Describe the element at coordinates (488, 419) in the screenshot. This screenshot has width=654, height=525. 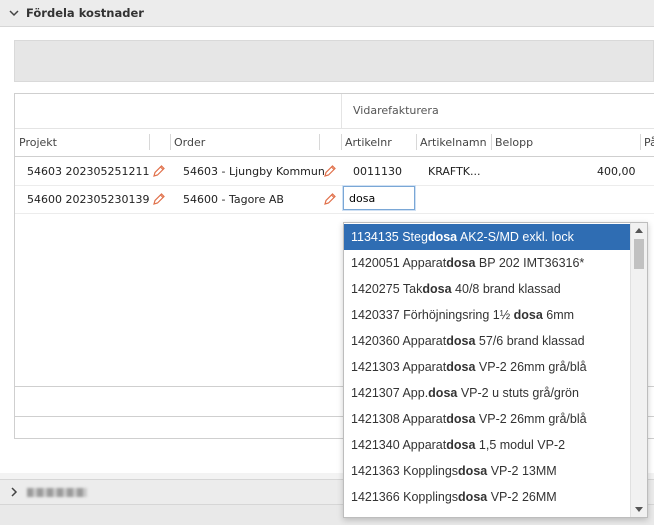
I see `dropdown-option: 1421308 Apparatdosa VP-2 26mm grå/blå` at that location.